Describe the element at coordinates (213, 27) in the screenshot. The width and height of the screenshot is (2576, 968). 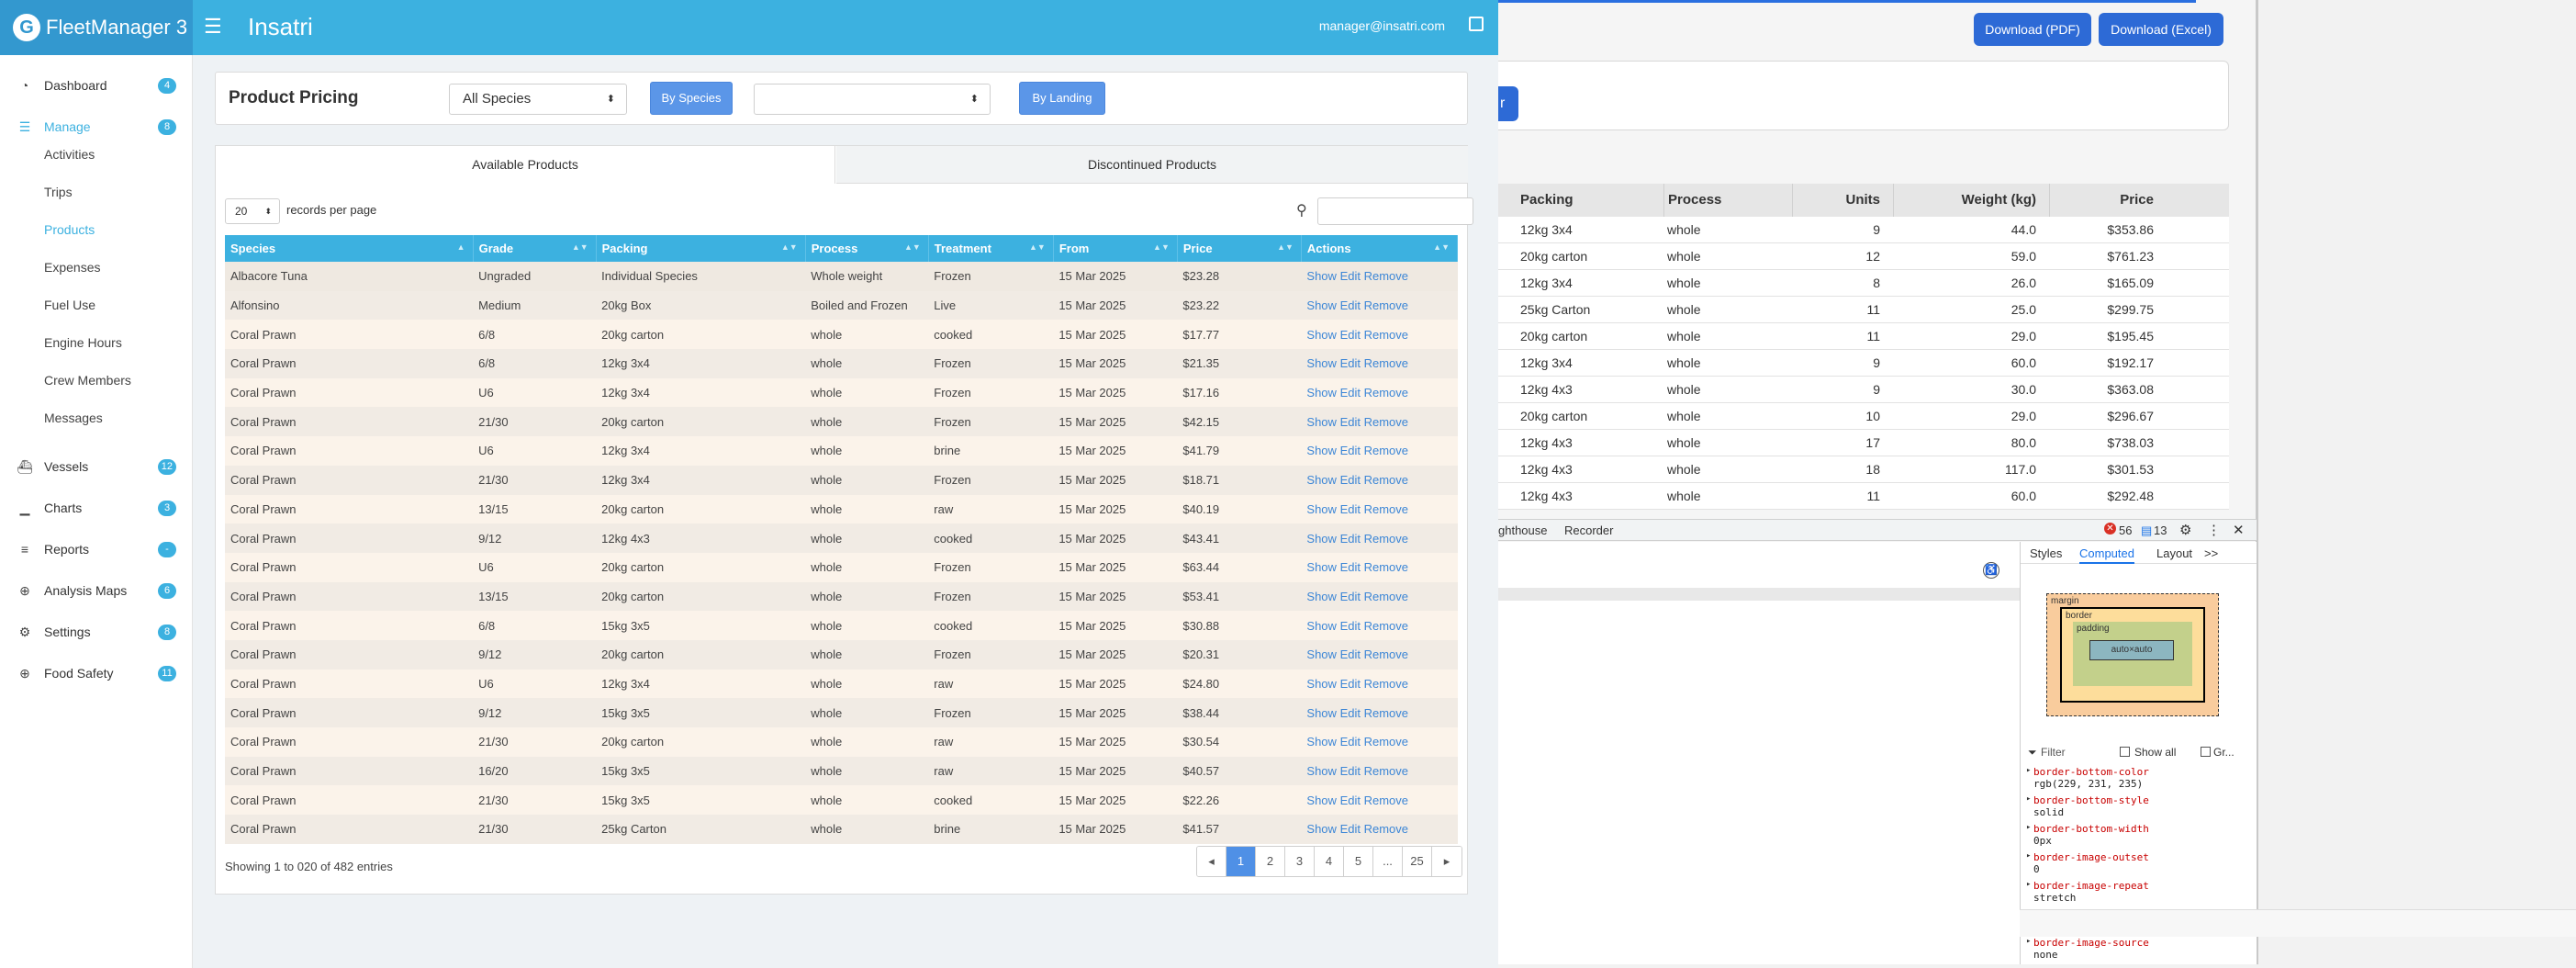
I see `hamburger-menu-icon: ☰` at that location.